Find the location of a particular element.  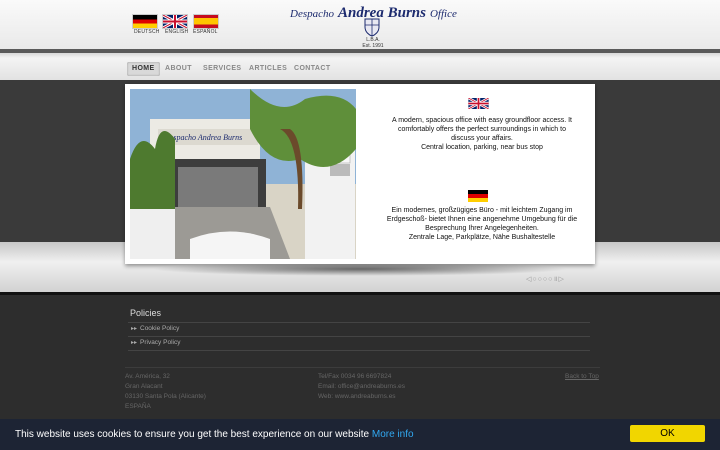

cookie-more-info-link: More info is located at coordinates (393, 434).